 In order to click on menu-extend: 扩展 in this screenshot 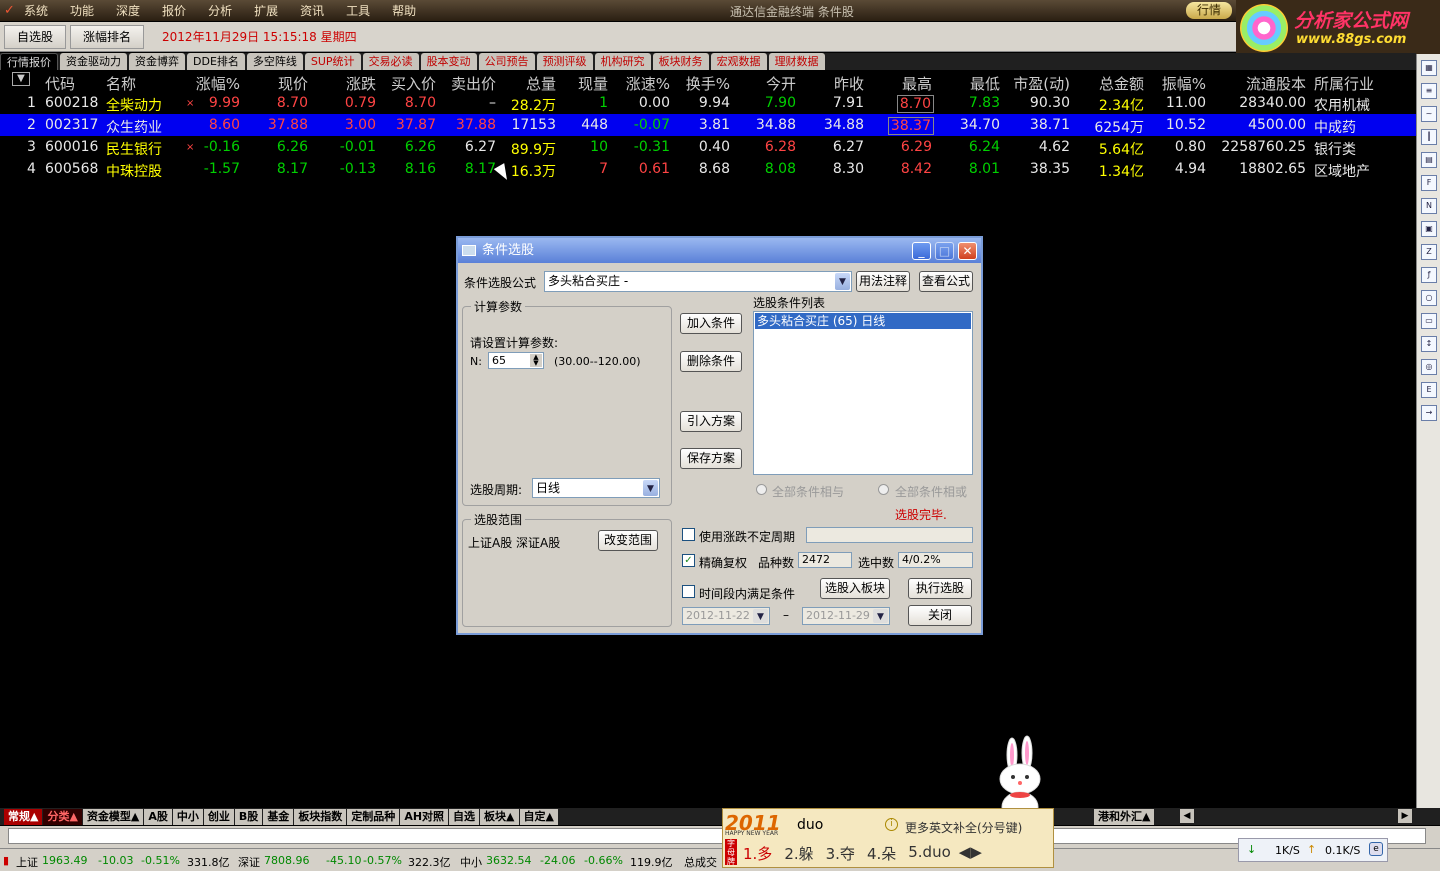, I will do `click(266, 10)`.